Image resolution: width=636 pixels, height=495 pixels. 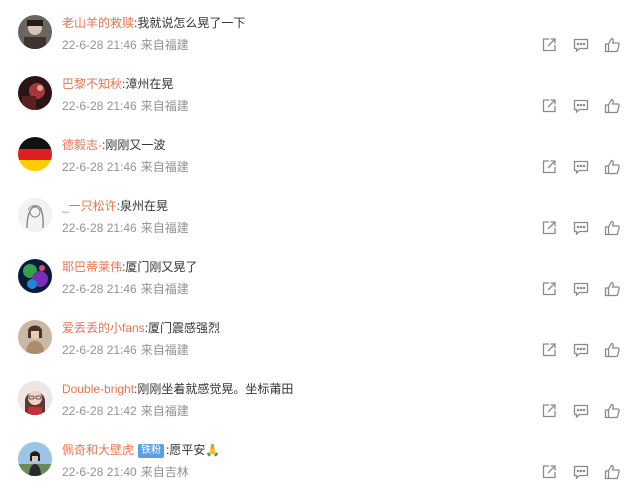 I want to click on comment-text: :漳州在晃, so click(x=148, y=84).